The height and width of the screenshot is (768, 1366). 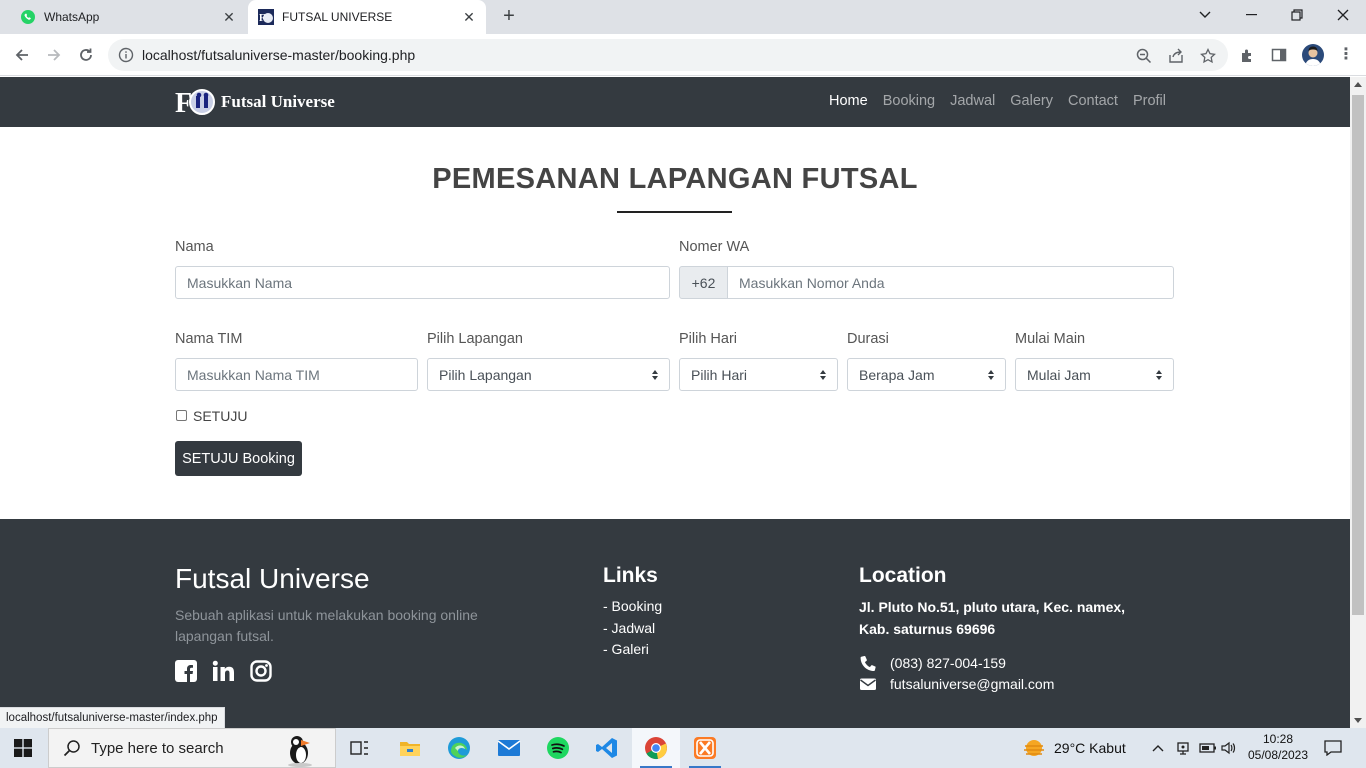 What do you see at coordinates (186, 671) in the screenshot?
I see `facebook-icon` at bounding box center [186, 671].